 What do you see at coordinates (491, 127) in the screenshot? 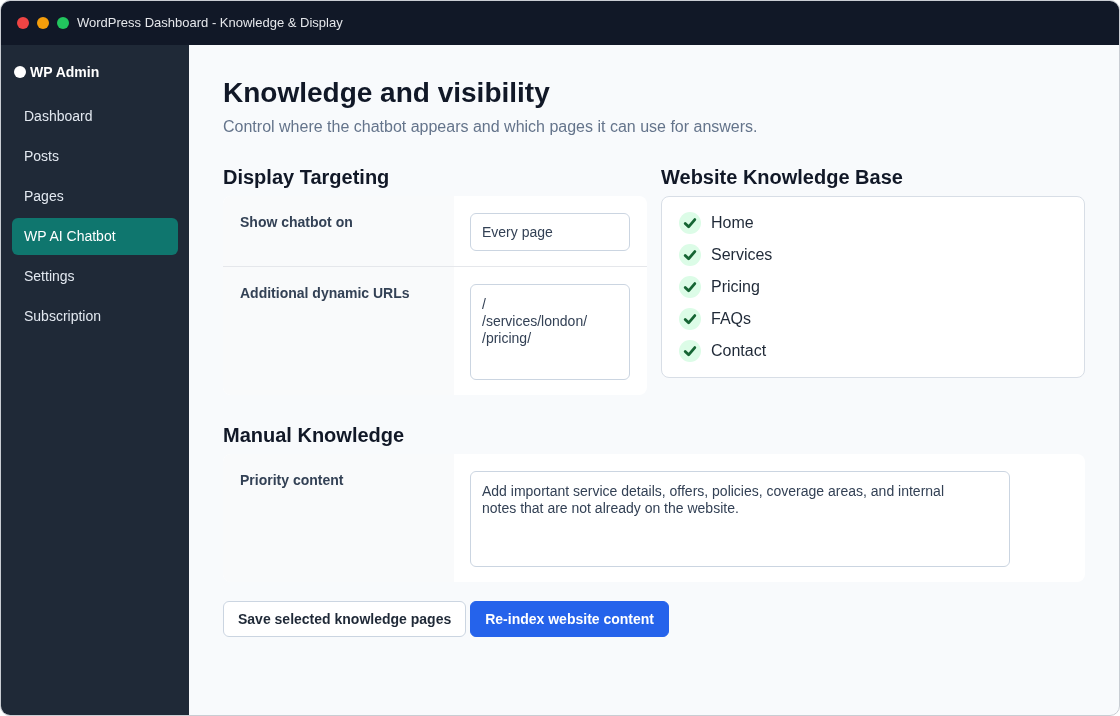
I see `page-subtitle: Control where the chatbot appears and which pages it can use for answers.` at bounding box center [491, 127].